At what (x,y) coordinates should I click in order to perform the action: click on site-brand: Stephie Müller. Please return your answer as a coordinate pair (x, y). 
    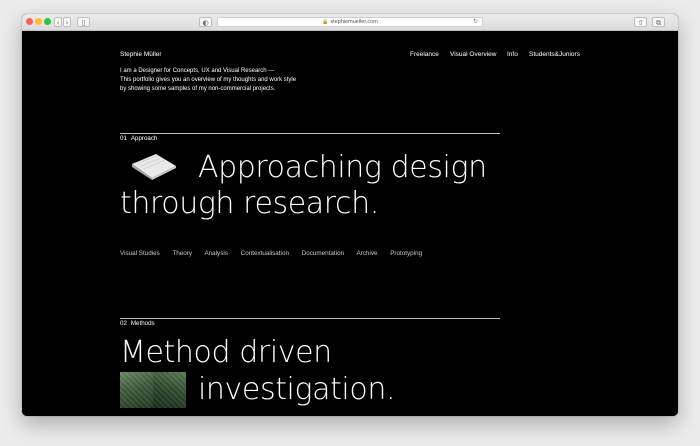
    Looking at the image, I should click on (141, 54).